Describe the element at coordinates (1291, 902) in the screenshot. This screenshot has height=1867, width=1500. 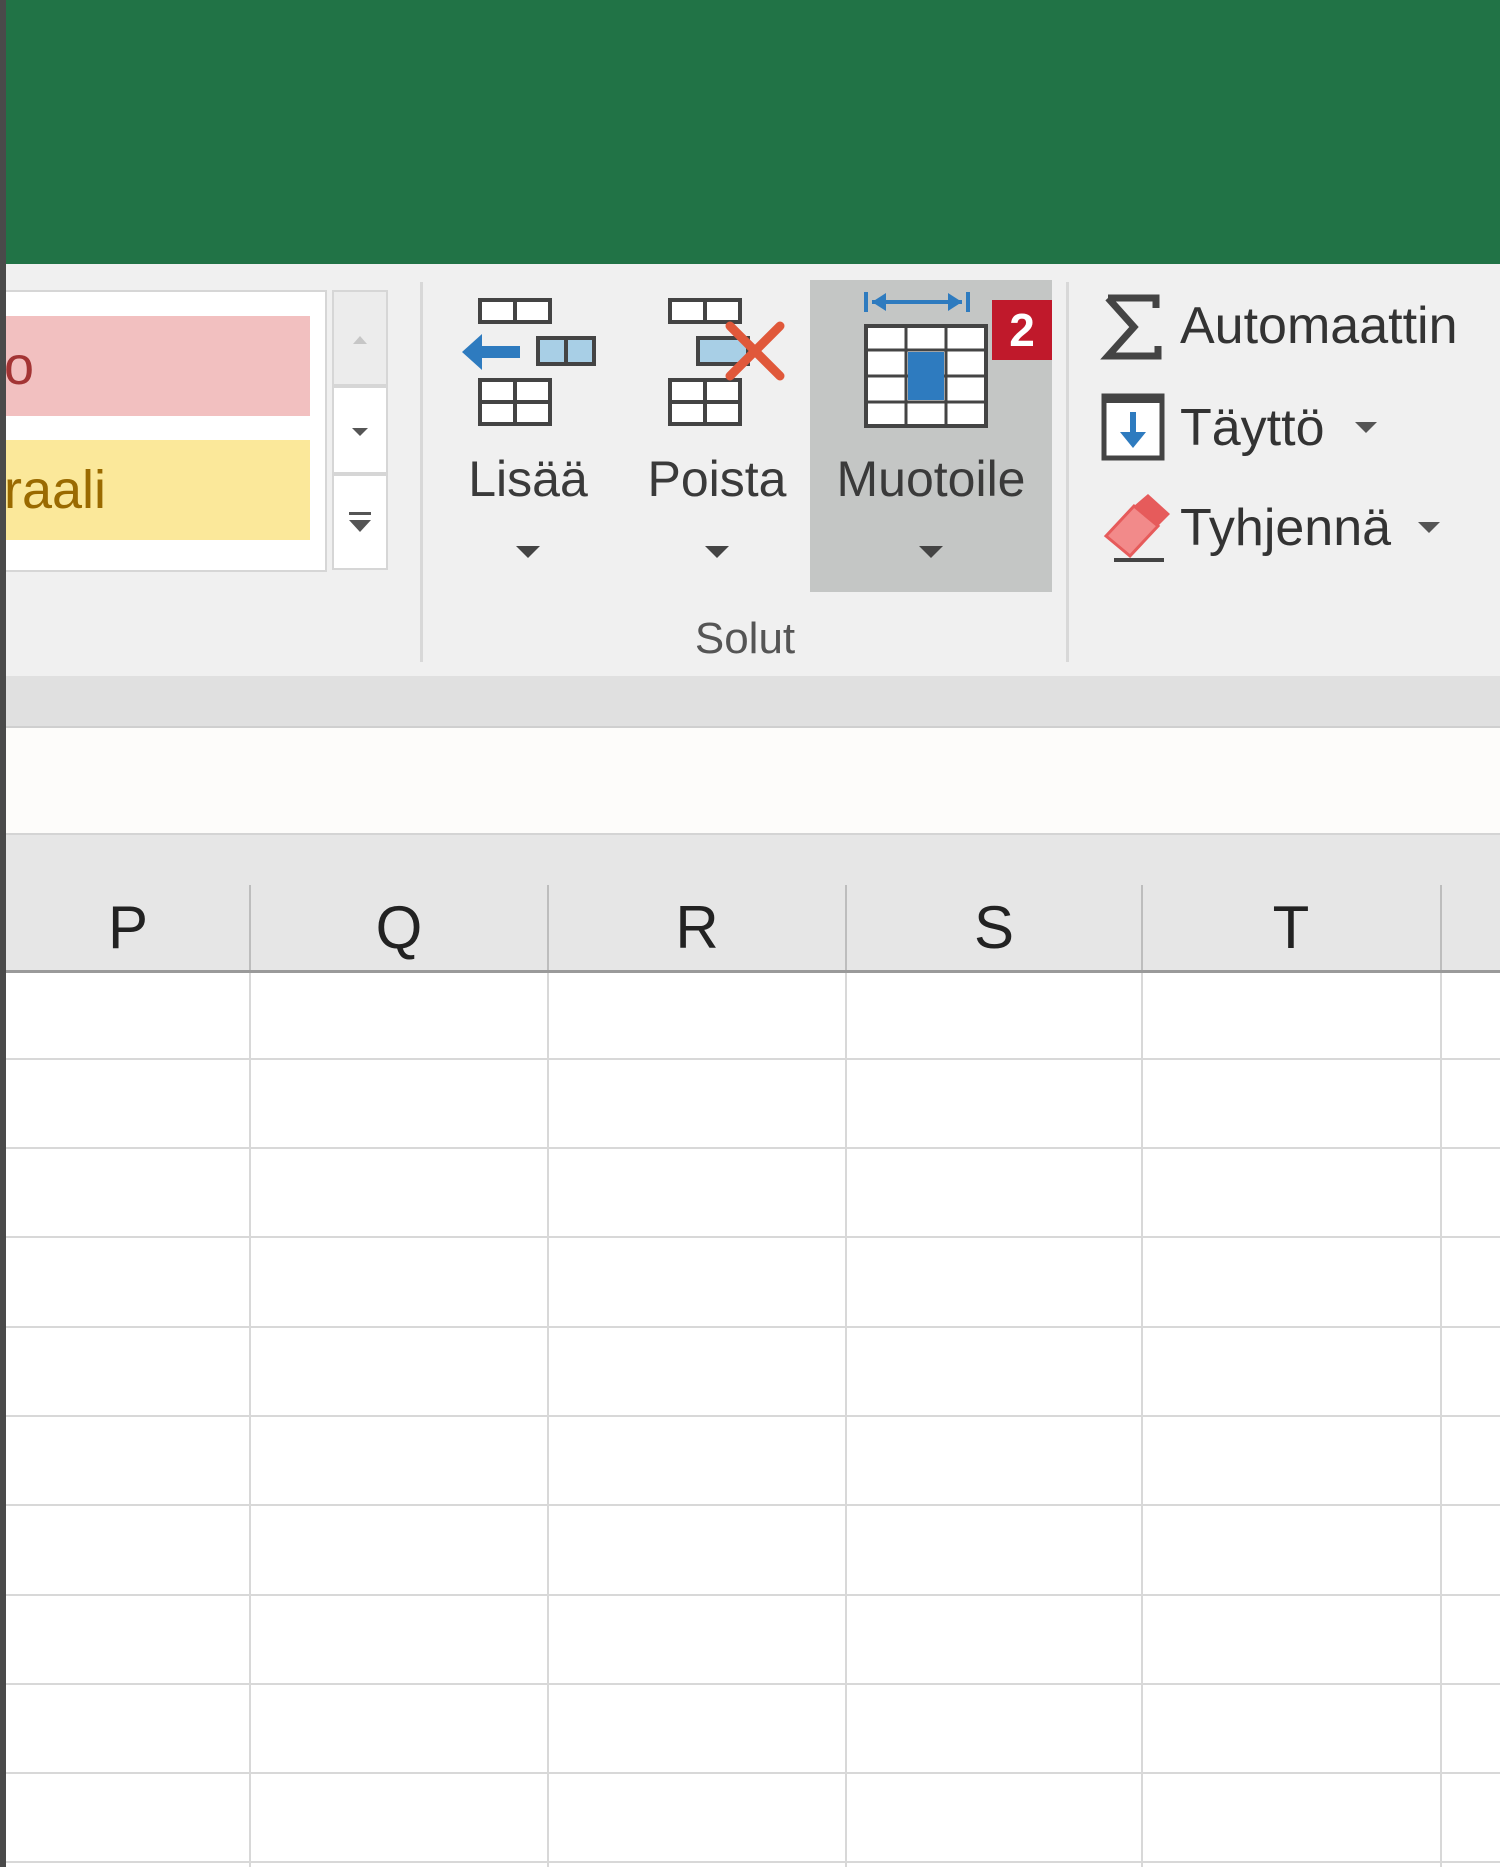
I see `column-header-t: T` at that location.